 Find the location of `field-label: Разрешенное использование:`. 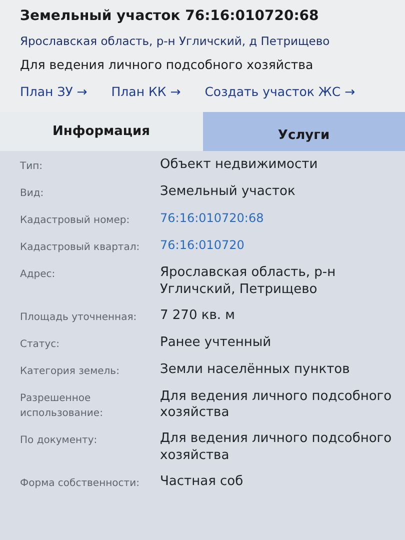

field-label: Разрешенное использование: is located at coordinates (62, 406).